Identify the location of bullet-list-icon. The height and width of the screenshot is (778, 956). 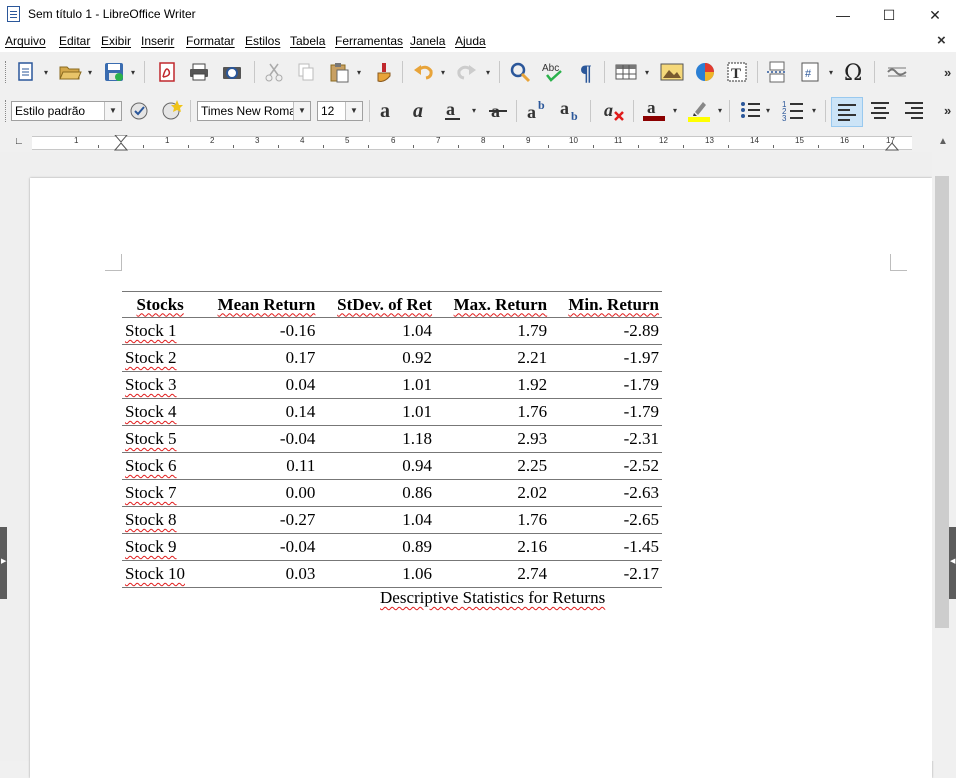
(750, 110).